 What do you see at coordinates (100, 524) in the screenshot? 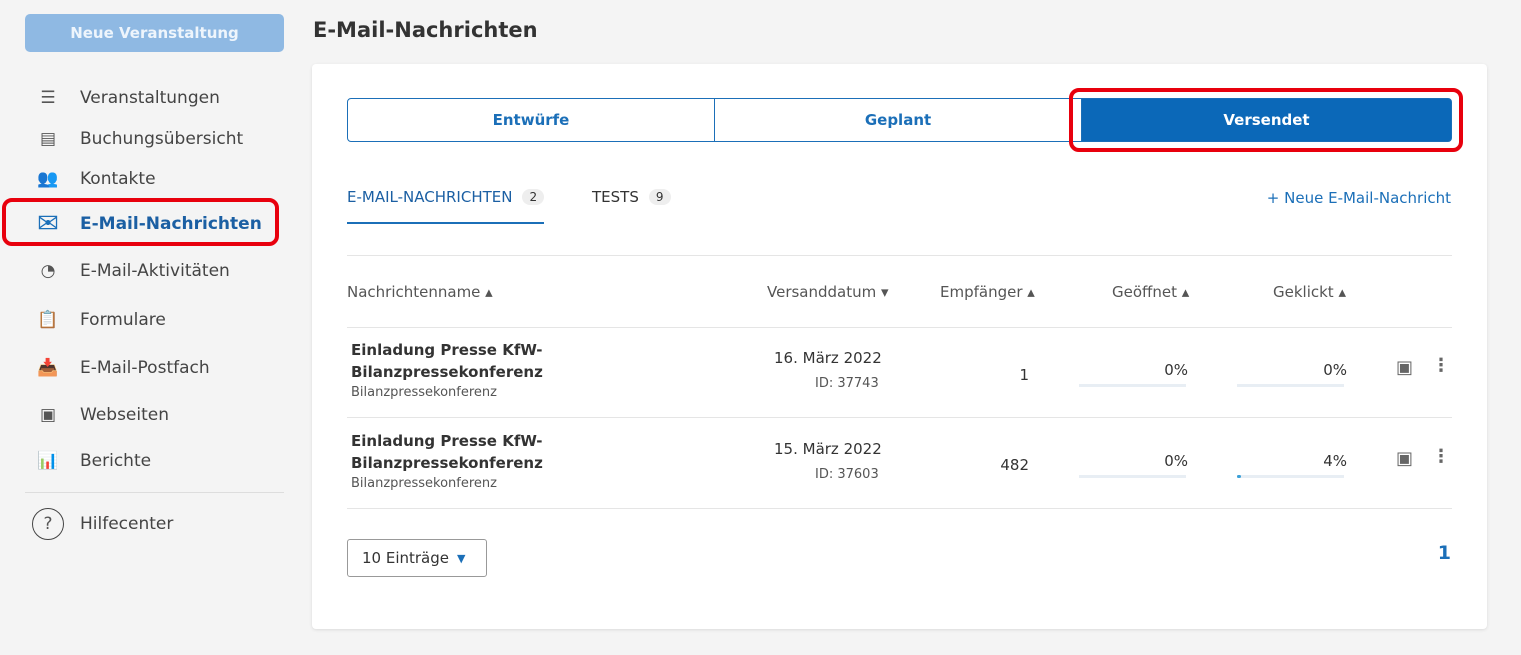
I see `sidebar-item-hilfecenter: ? Hilfecenter` at bounding box center [100, 524].